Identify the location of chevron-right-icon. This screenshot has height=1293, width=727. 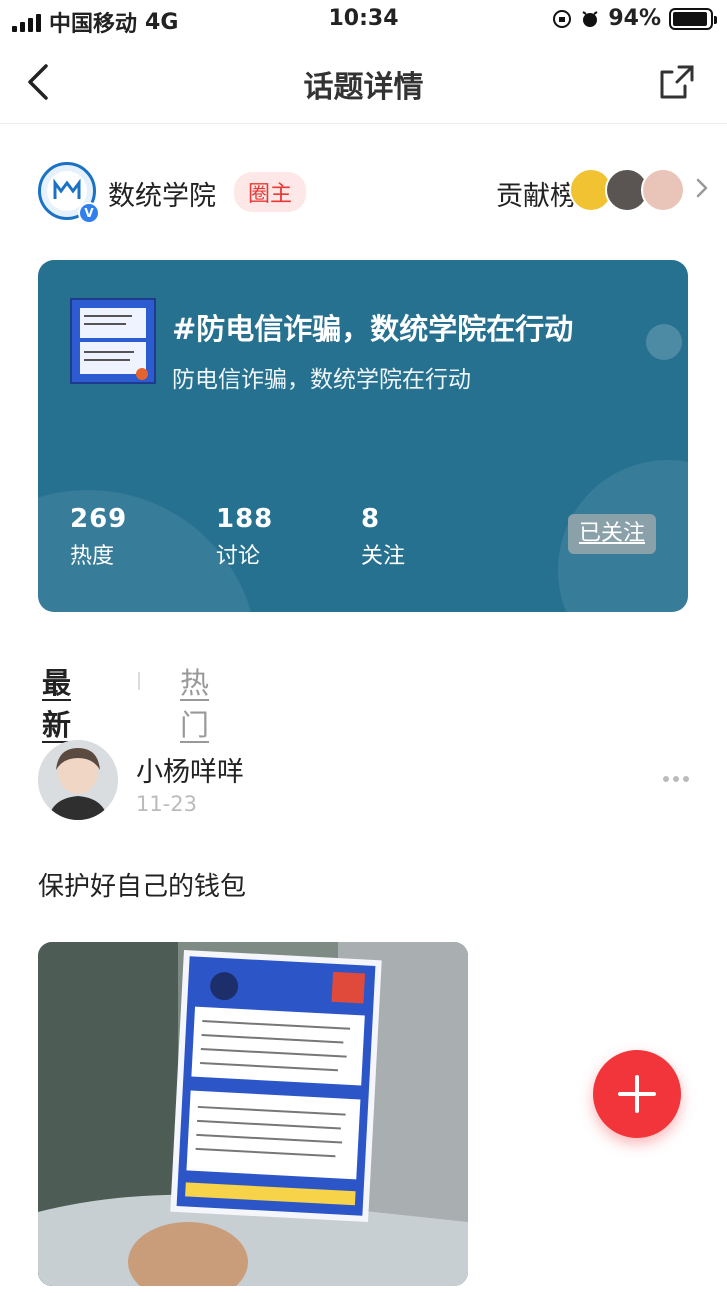
(702, 188).